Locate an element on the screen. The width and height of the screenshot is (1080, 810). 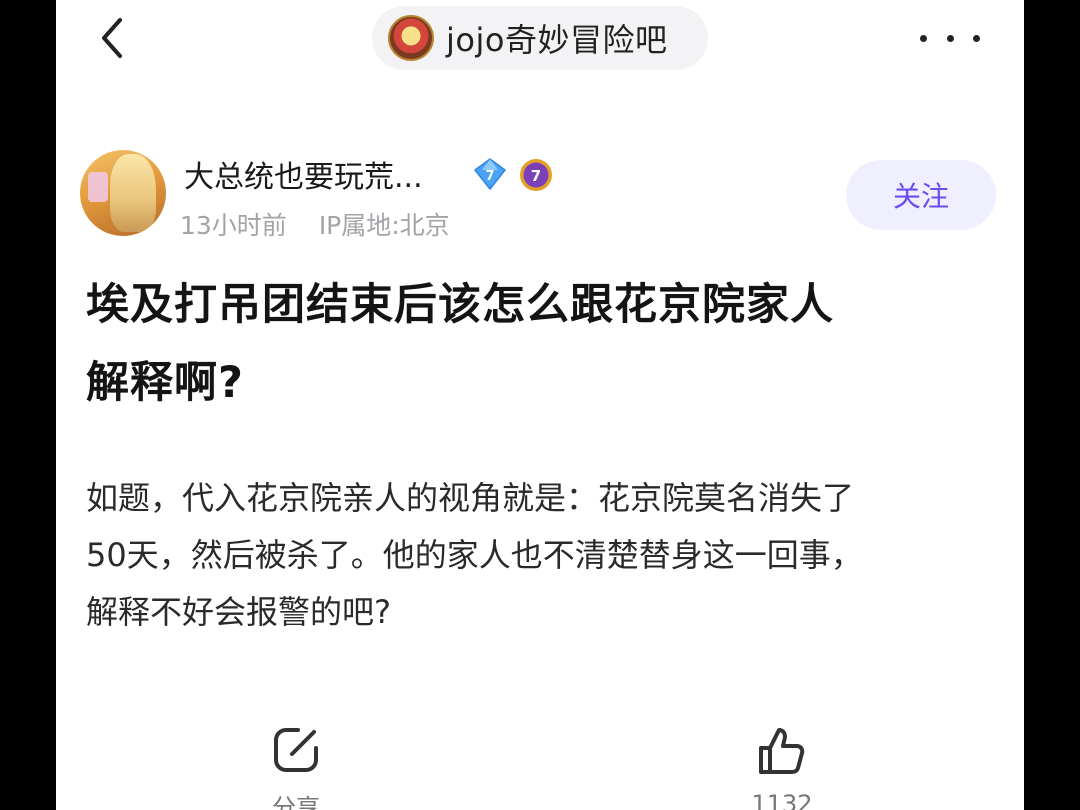
like-button: 1132 is located at coordinates (782, 767).